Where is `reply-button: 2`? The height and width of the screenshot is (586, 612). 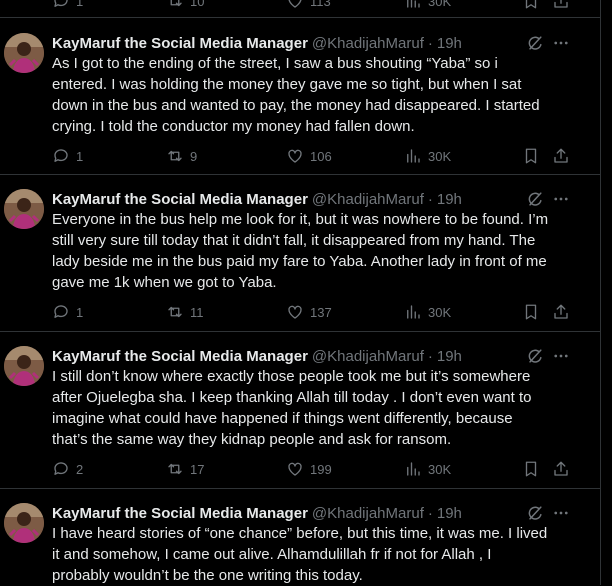
reply-button: 2 is located at coordinates (67, 469).